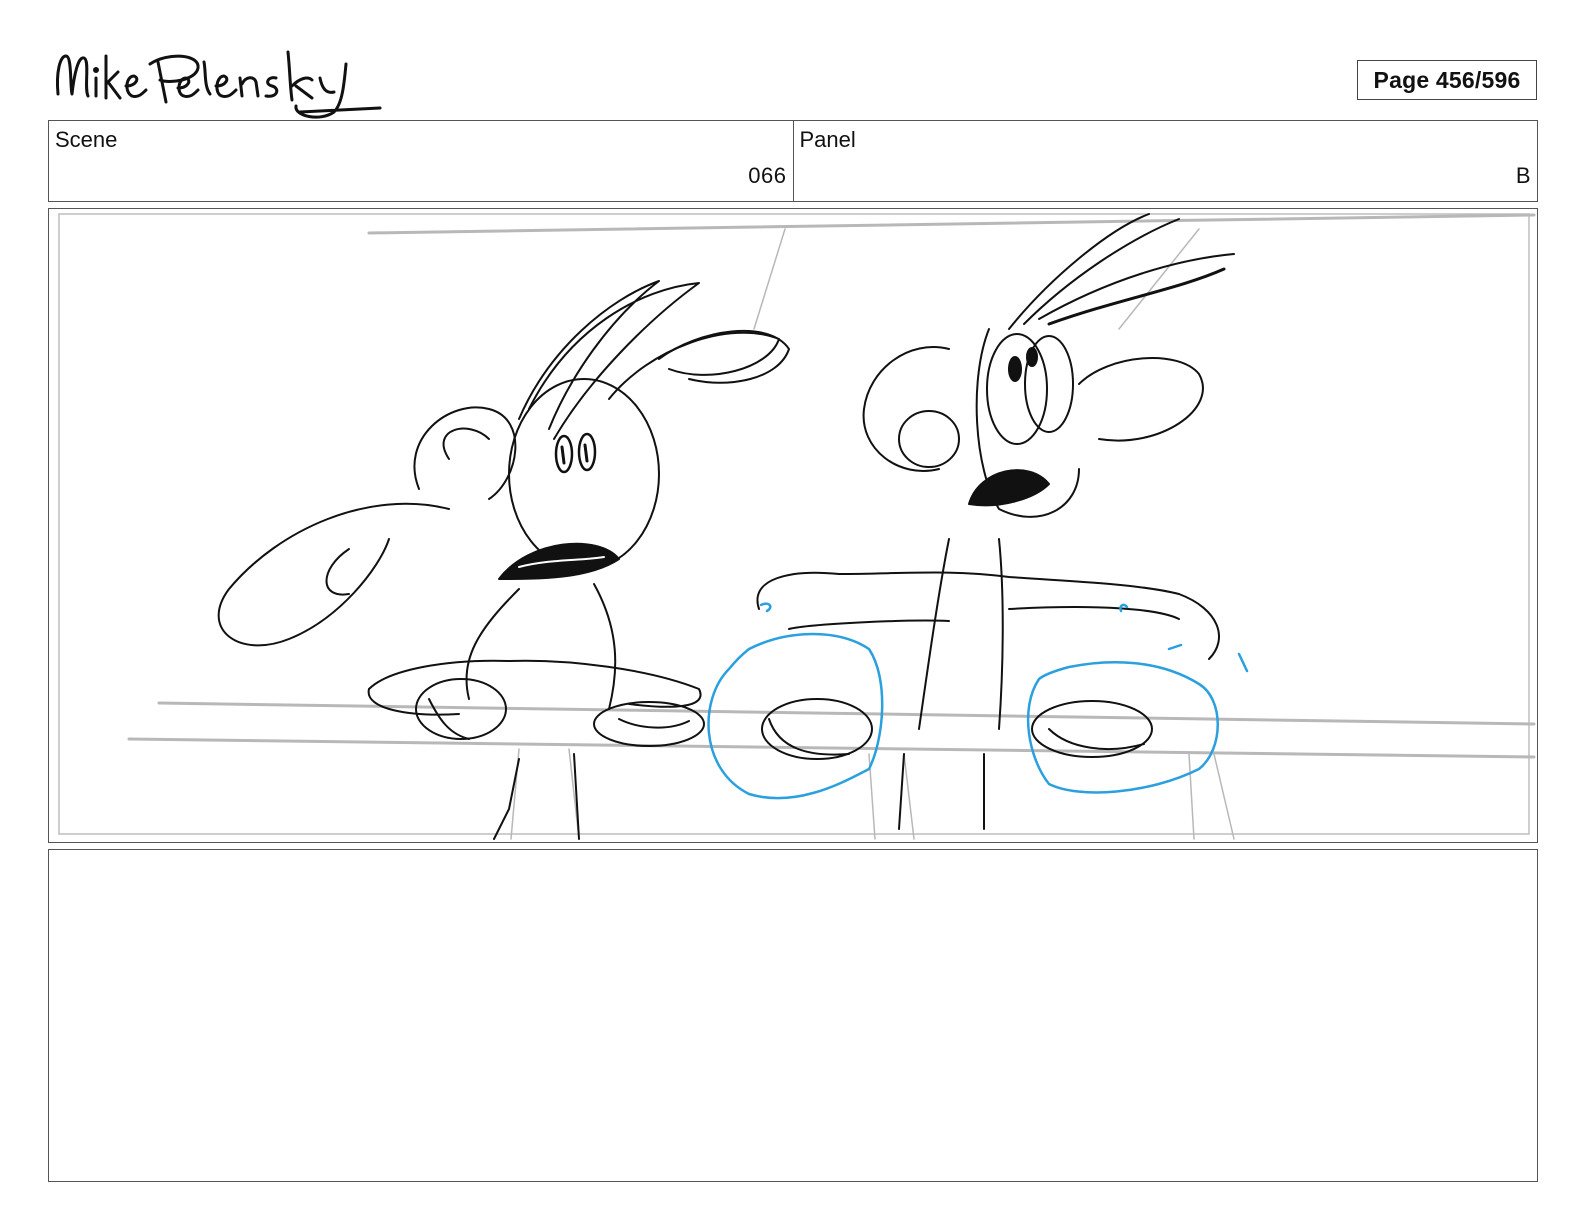 The width and height of the screenshot is (1584, 1224). What do you see at coordinates (219, 84) in the screenshot?
I see `artist-signature-logo` at bounding box center [219, 84].